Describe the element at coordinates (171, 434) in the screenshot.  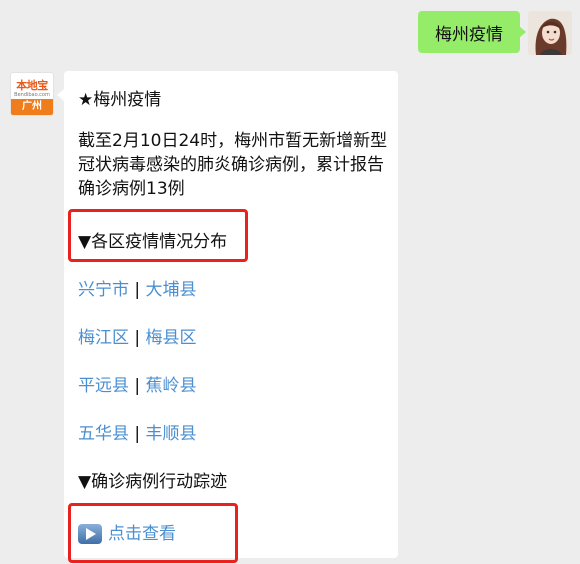
I see `district-link: 丰顺县` at that location.